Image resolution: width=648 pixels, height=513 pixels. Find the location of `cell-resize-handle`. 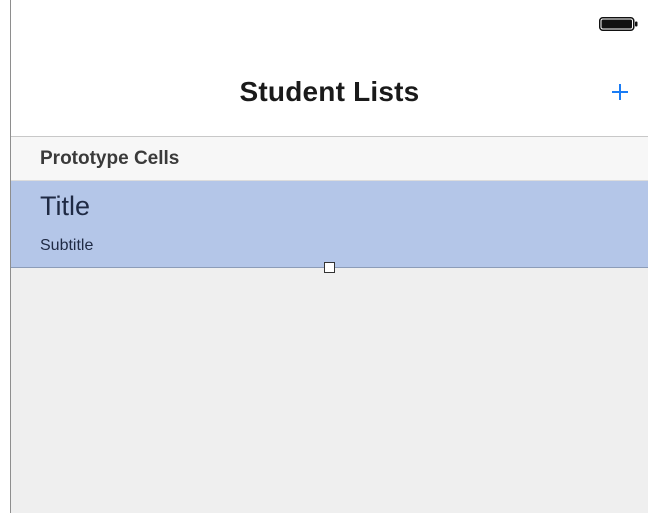

cell-resize-handle is located at coordinates (329, 267).